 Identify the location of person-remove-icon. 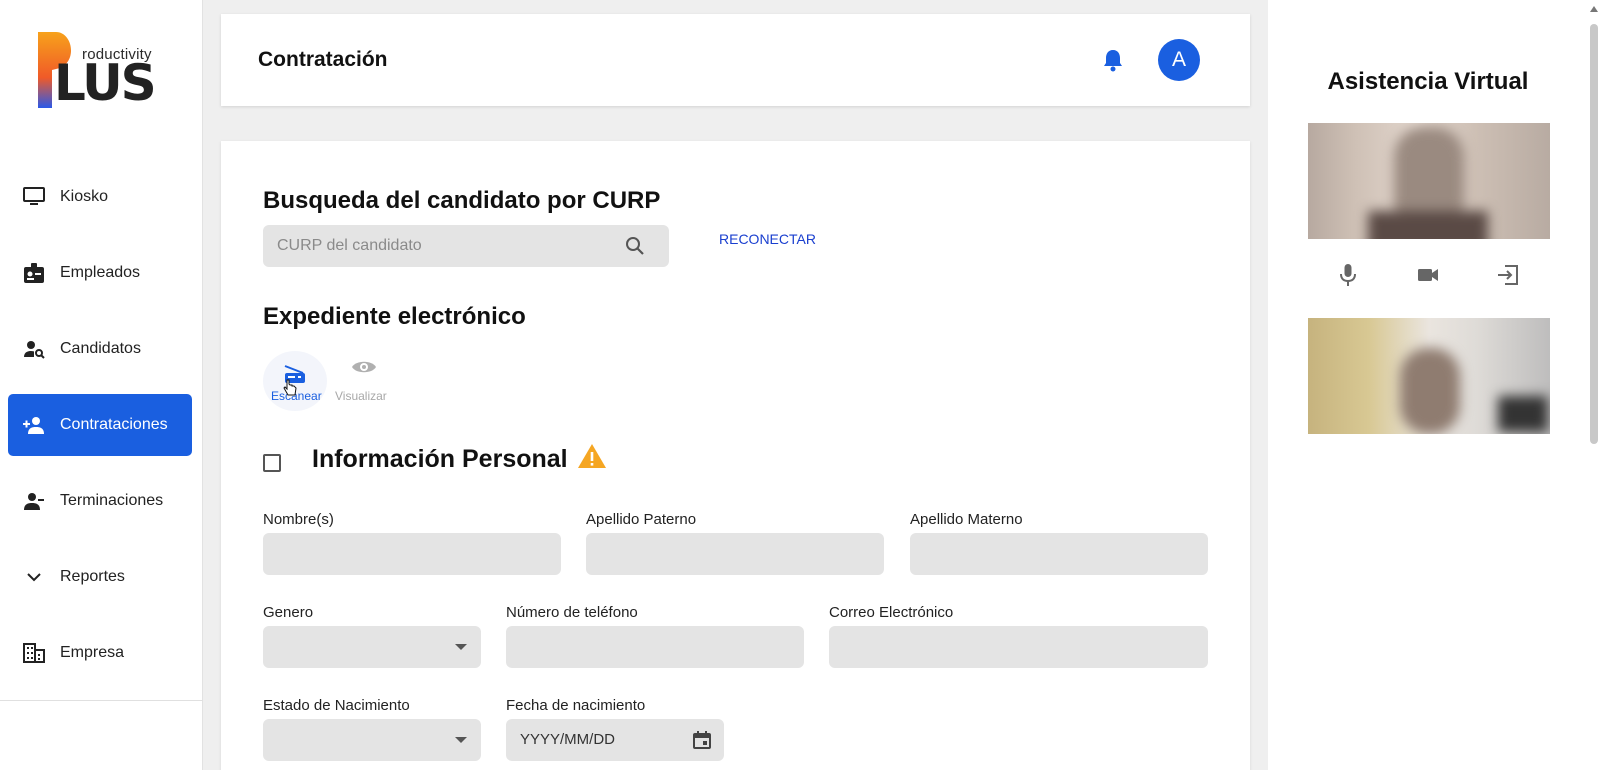
(34, 501).